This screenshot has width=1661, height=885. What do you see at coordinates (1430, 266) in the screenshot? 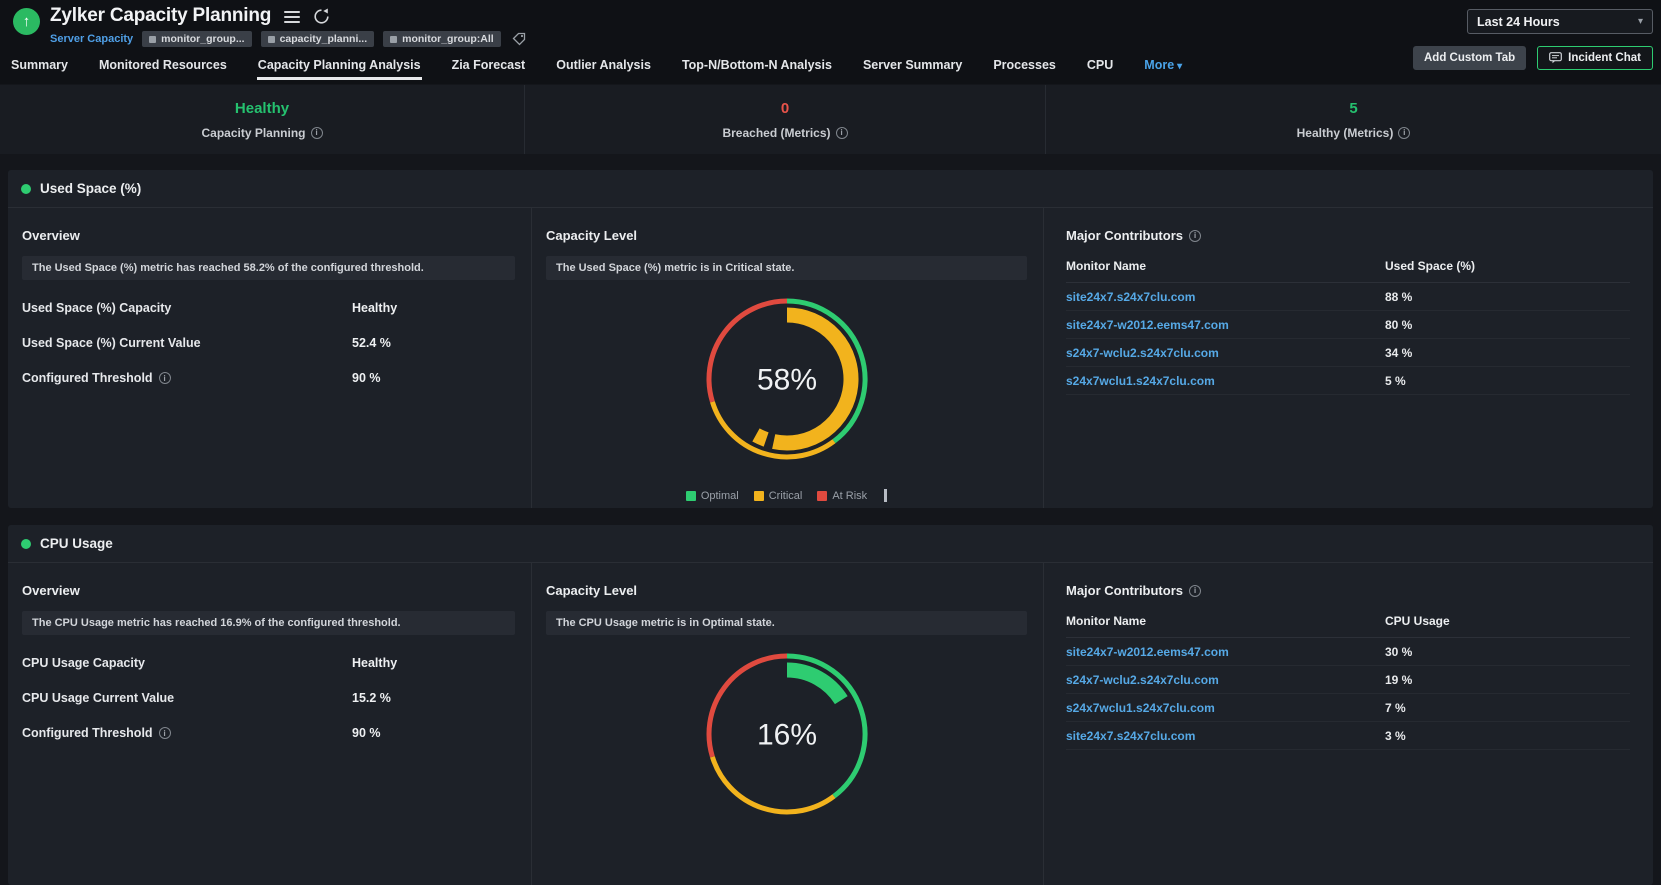
I see `col-header-metric: Used Space (%)` at bounding box center [1430, 266].